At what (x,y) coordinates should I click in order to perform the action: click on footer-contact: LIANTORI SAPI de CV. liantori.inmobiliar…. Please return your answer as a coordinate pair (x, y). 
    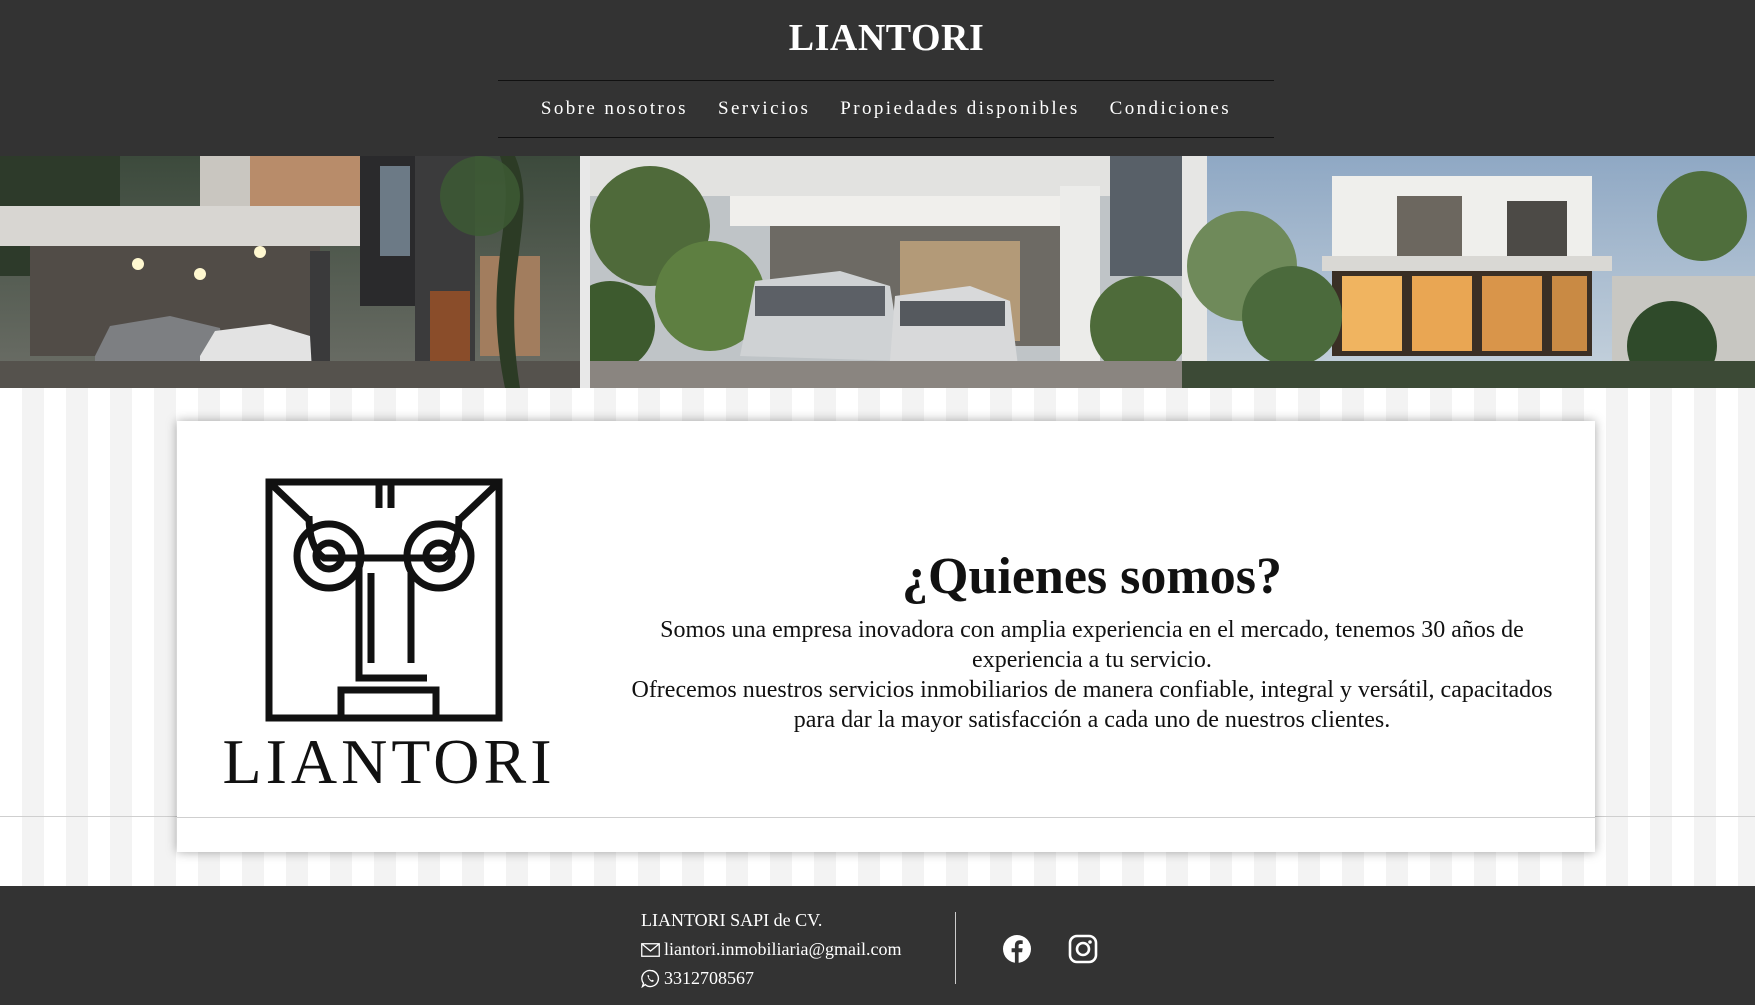
    Looking at the image, I should click on (771, 949).